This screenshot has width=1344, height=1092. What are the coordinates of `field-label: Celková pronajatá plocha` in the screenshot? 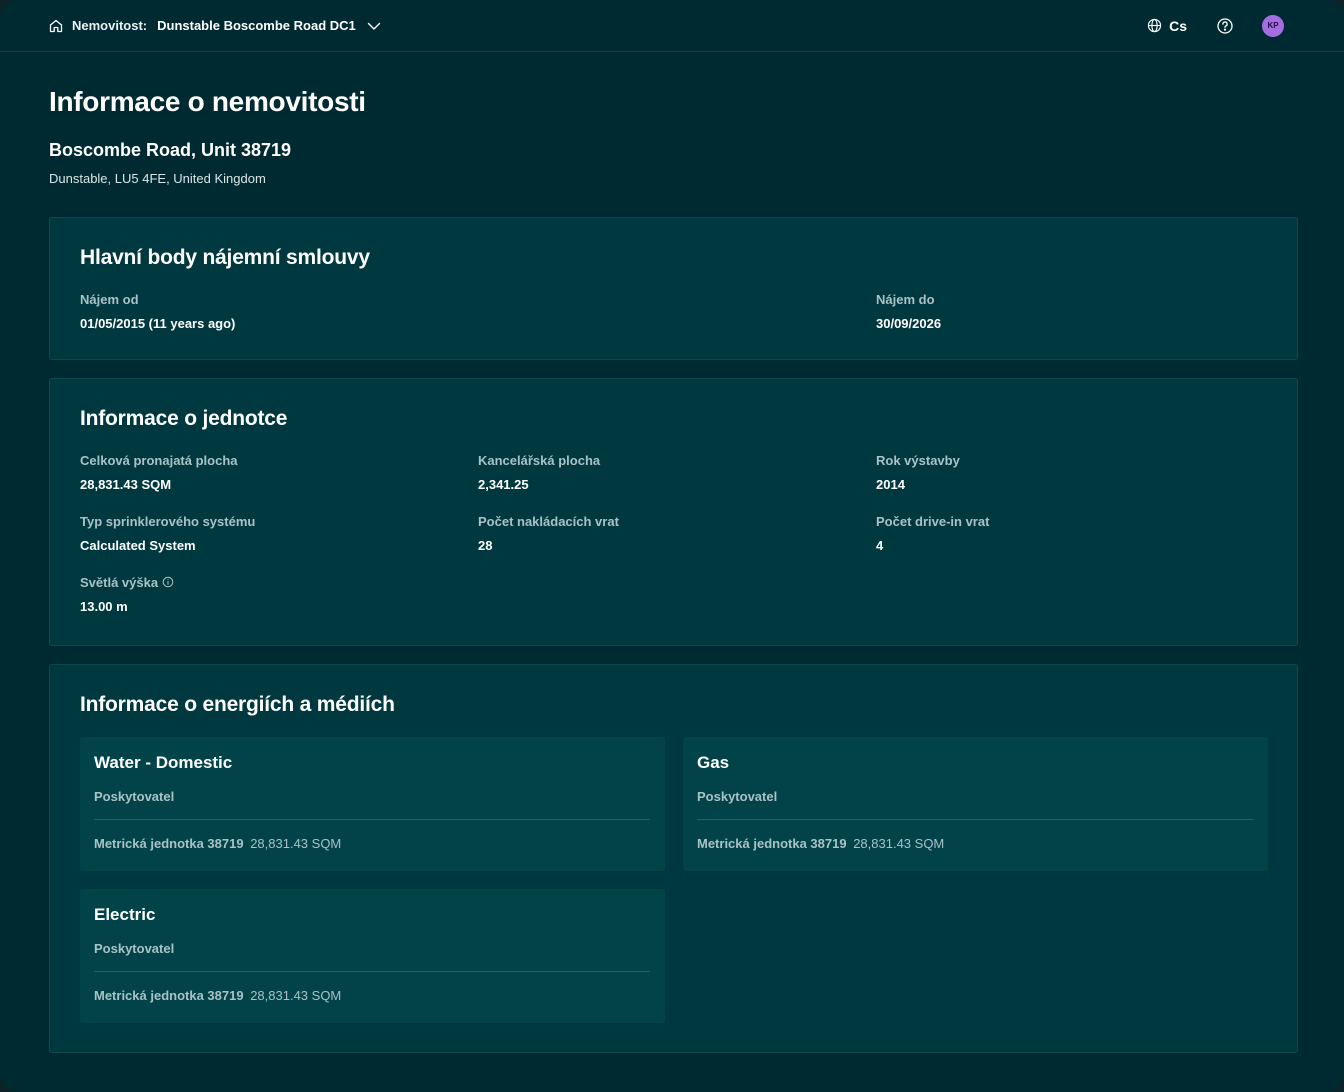 It's located at (159, 460).